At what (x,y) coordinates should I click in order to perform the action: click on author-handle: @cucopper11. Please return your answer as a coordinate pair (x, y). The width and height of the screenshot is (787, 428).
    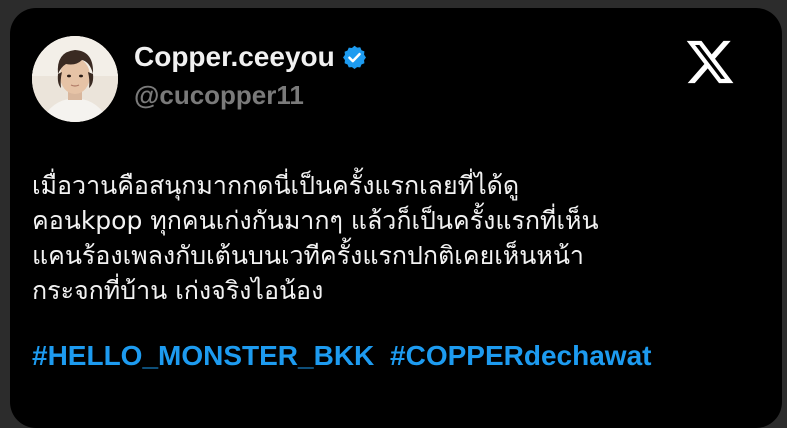
    Looking at the image, I should click on (219, 95).